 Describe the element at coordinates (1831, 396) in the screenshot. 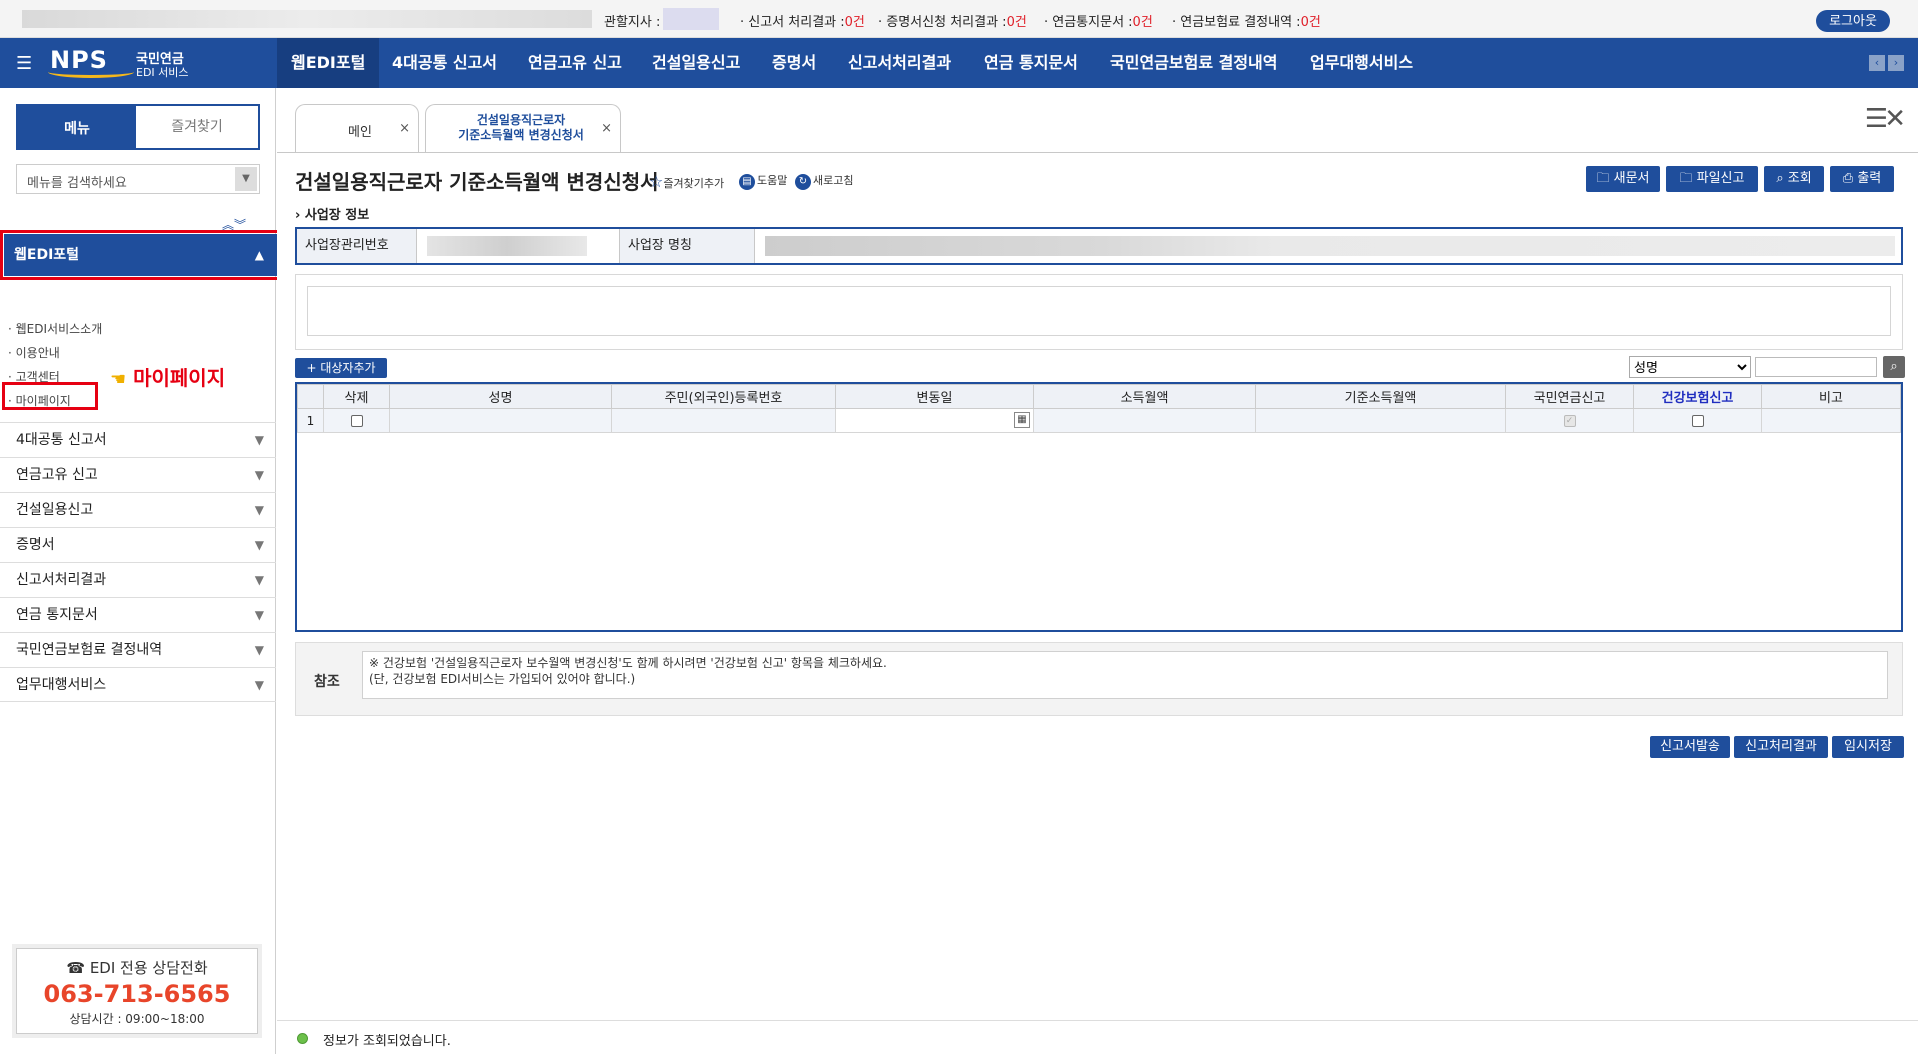

I see `col-note: 비고` at that location.